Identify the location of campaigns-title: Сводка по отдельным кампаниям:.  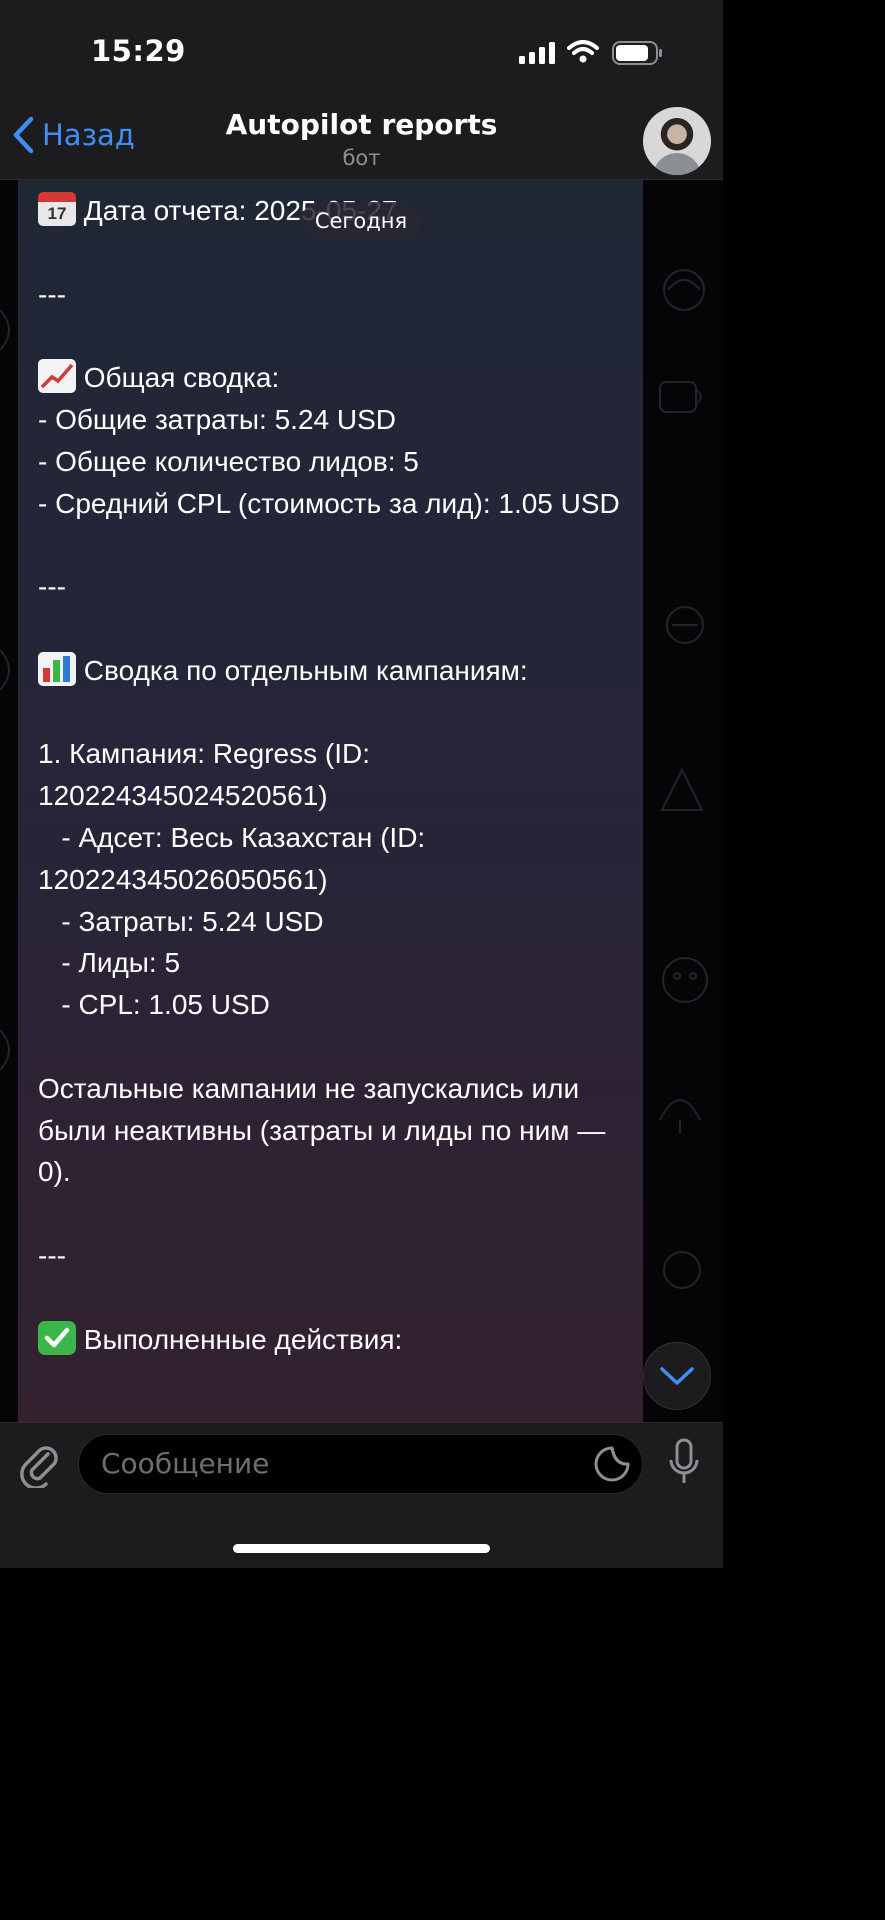
(305, 670).